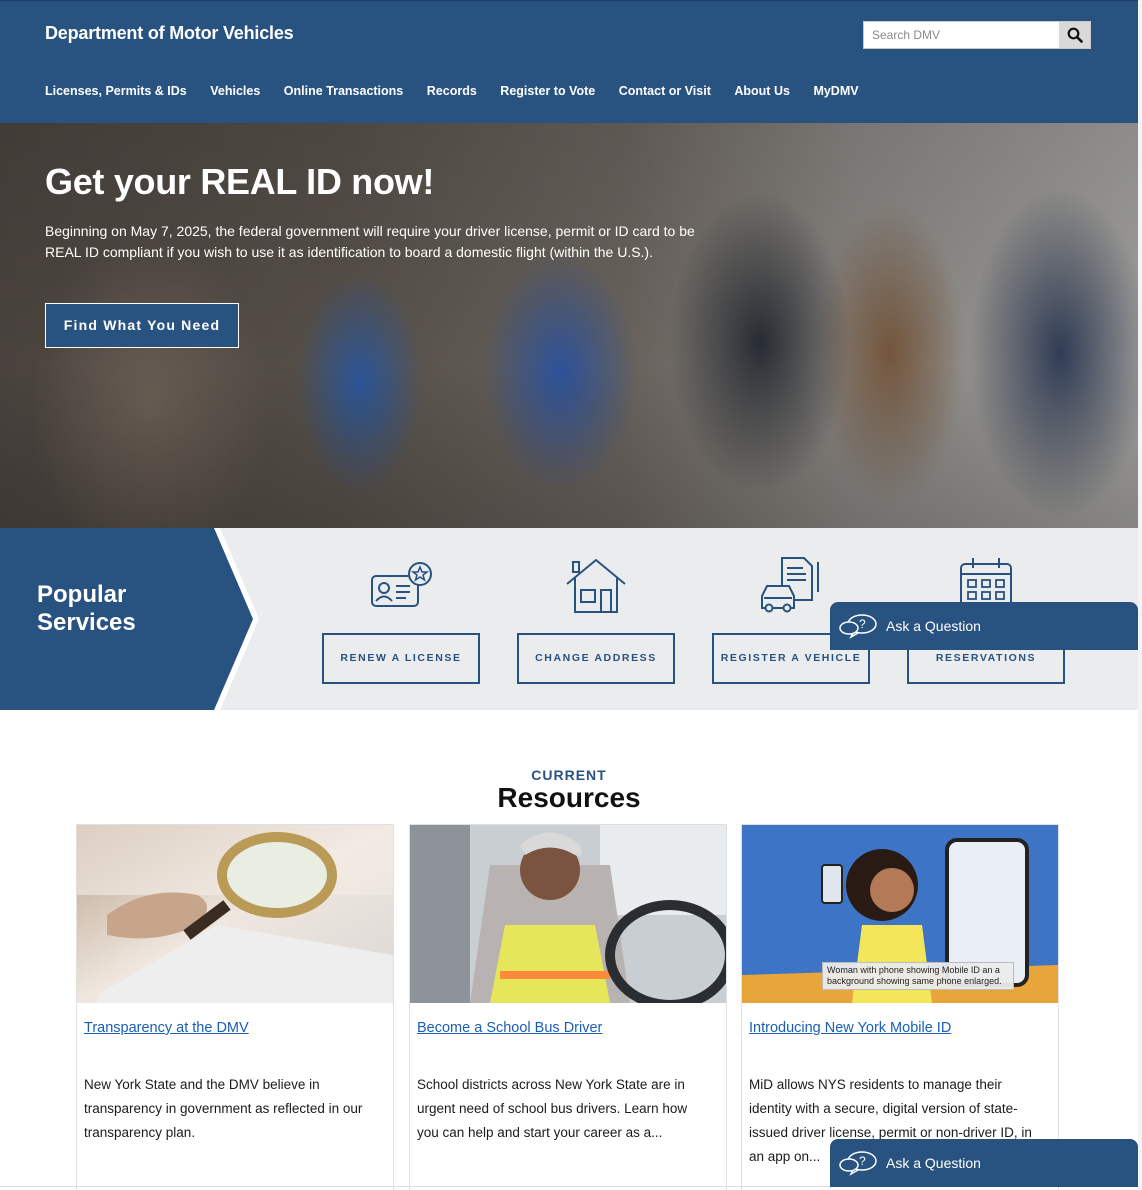 Image resolution: width=1142 pixels, height=1190 pixels. Describe the element at coordinates (596, 585) in the screenshot. I see `house-icon` at that location.